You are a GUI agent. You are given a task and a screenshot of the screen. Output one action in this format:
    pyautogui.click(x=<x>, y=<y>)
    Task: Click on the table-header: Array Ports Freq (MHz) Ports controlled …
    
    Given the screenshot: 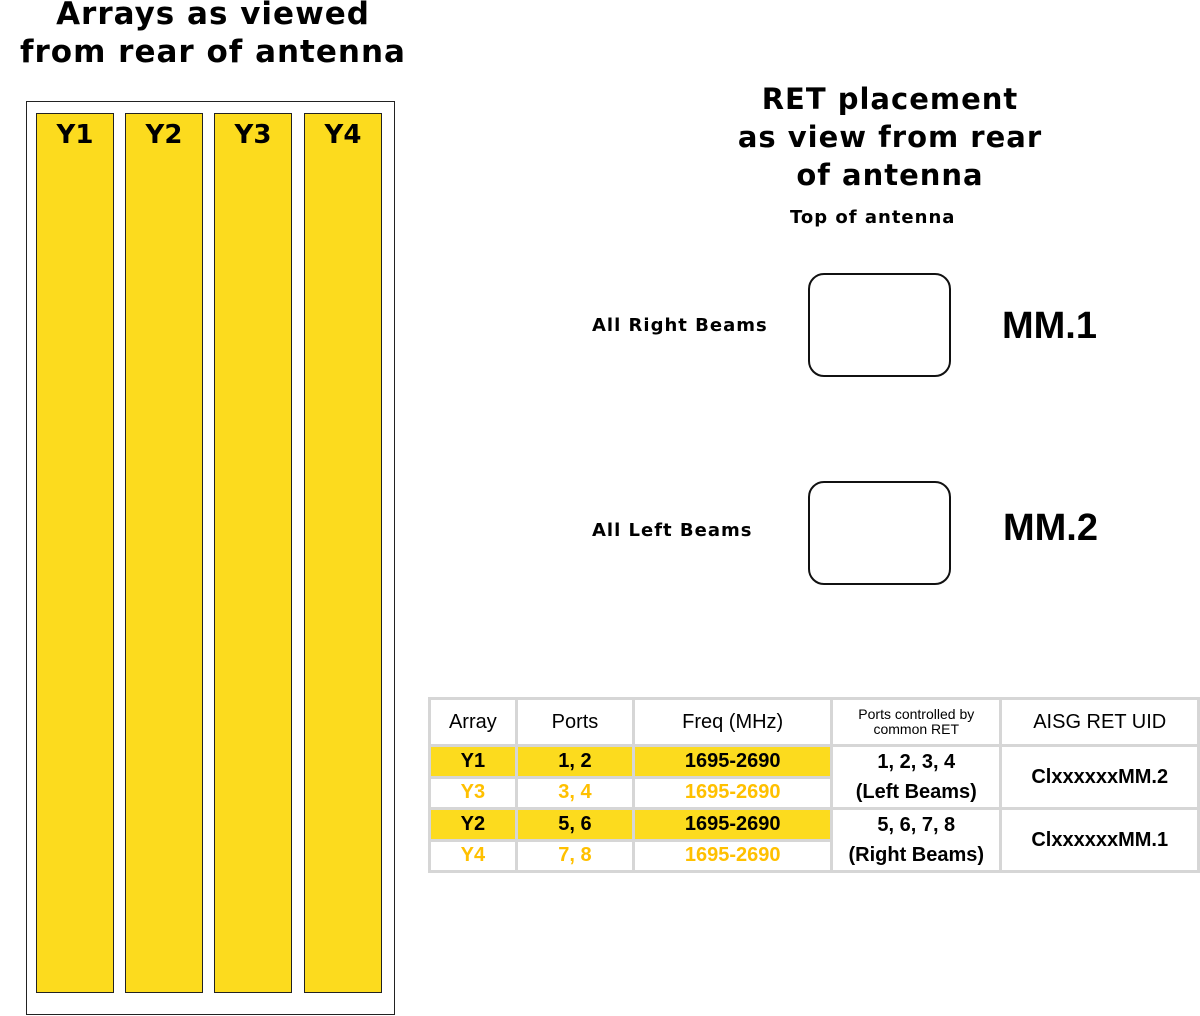 What is the action you would take?
    pyautogui.click(x=814, y=722)
    